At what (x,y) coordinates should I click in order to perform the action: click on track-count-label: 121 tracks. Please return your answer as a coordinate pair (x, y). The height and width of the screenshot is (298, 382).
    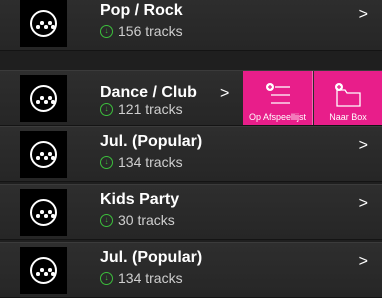
    Looking at the image, I should click on (150, 109).